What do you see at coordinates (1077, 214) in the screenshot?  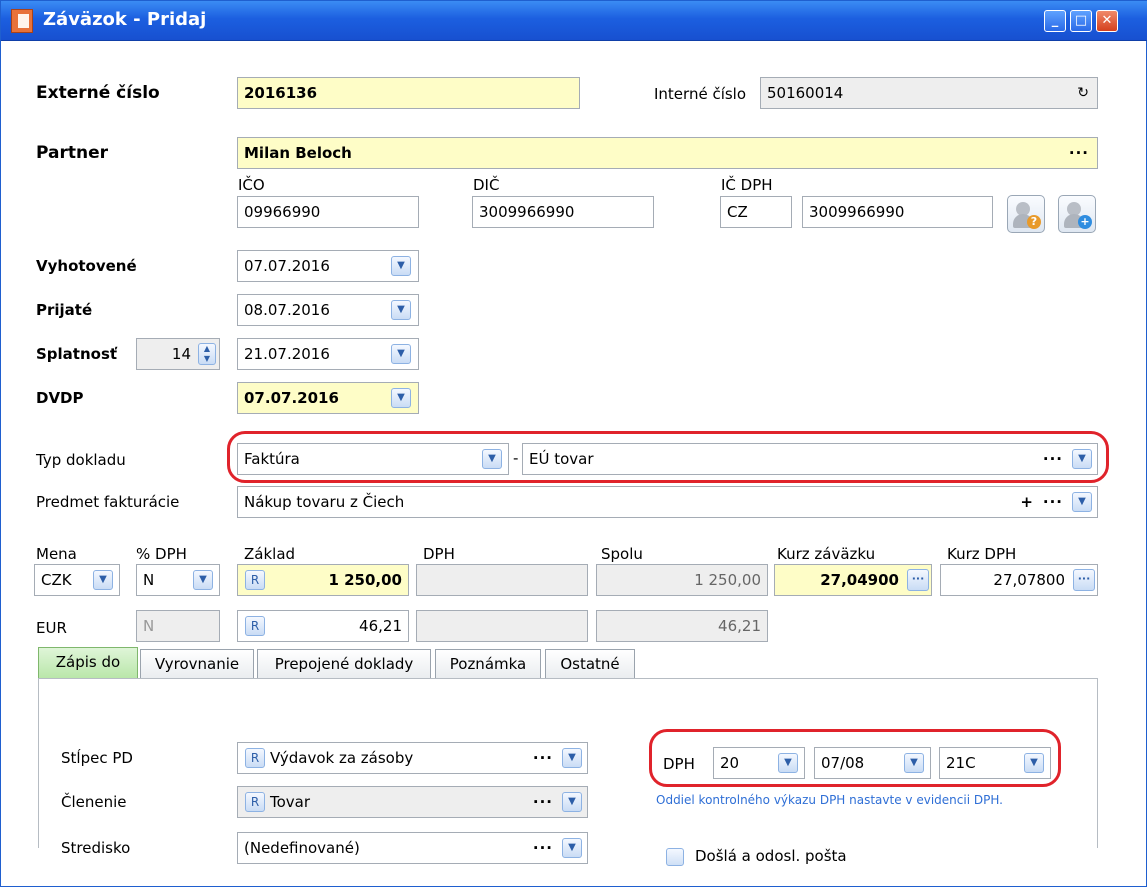 I see `add-partner-button: +` at bounding box center [1077, 214].